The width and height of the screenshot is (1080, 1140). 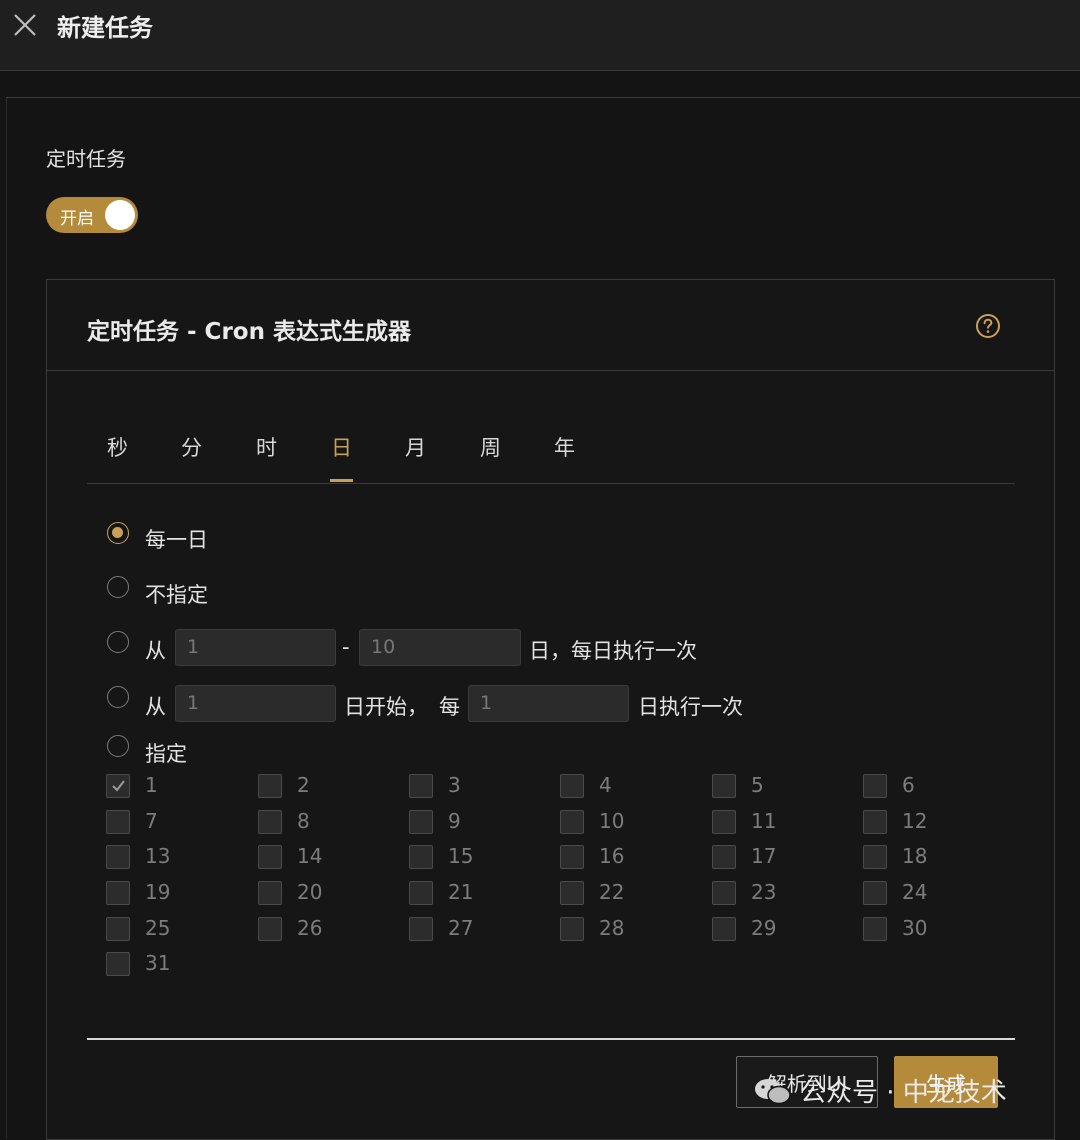 I want to click on day-label: 21, so click(x=461, y=892).